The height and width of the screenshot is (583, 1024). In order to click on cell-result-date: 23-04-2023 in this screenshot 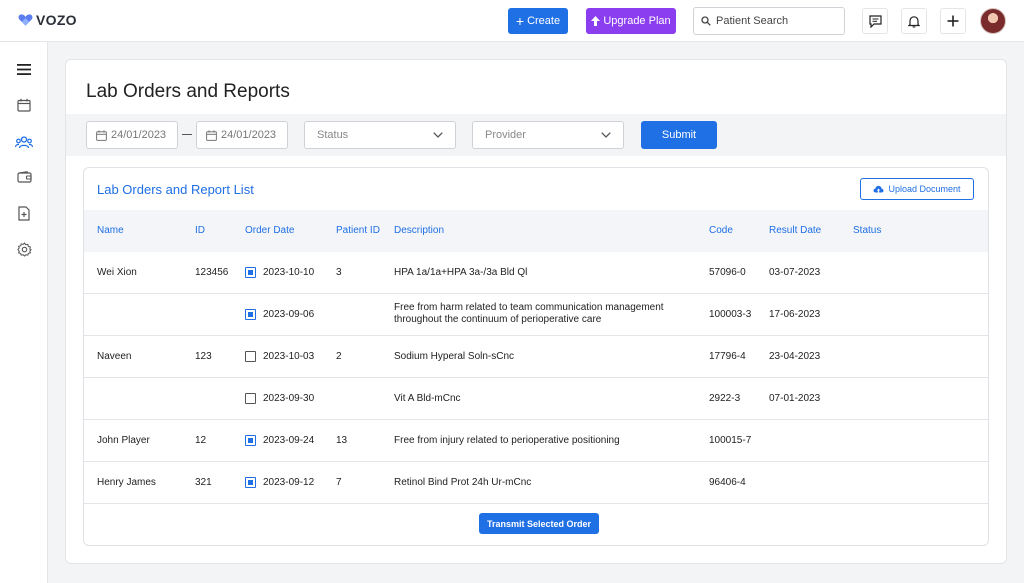, I will do `click(795, 356)`.